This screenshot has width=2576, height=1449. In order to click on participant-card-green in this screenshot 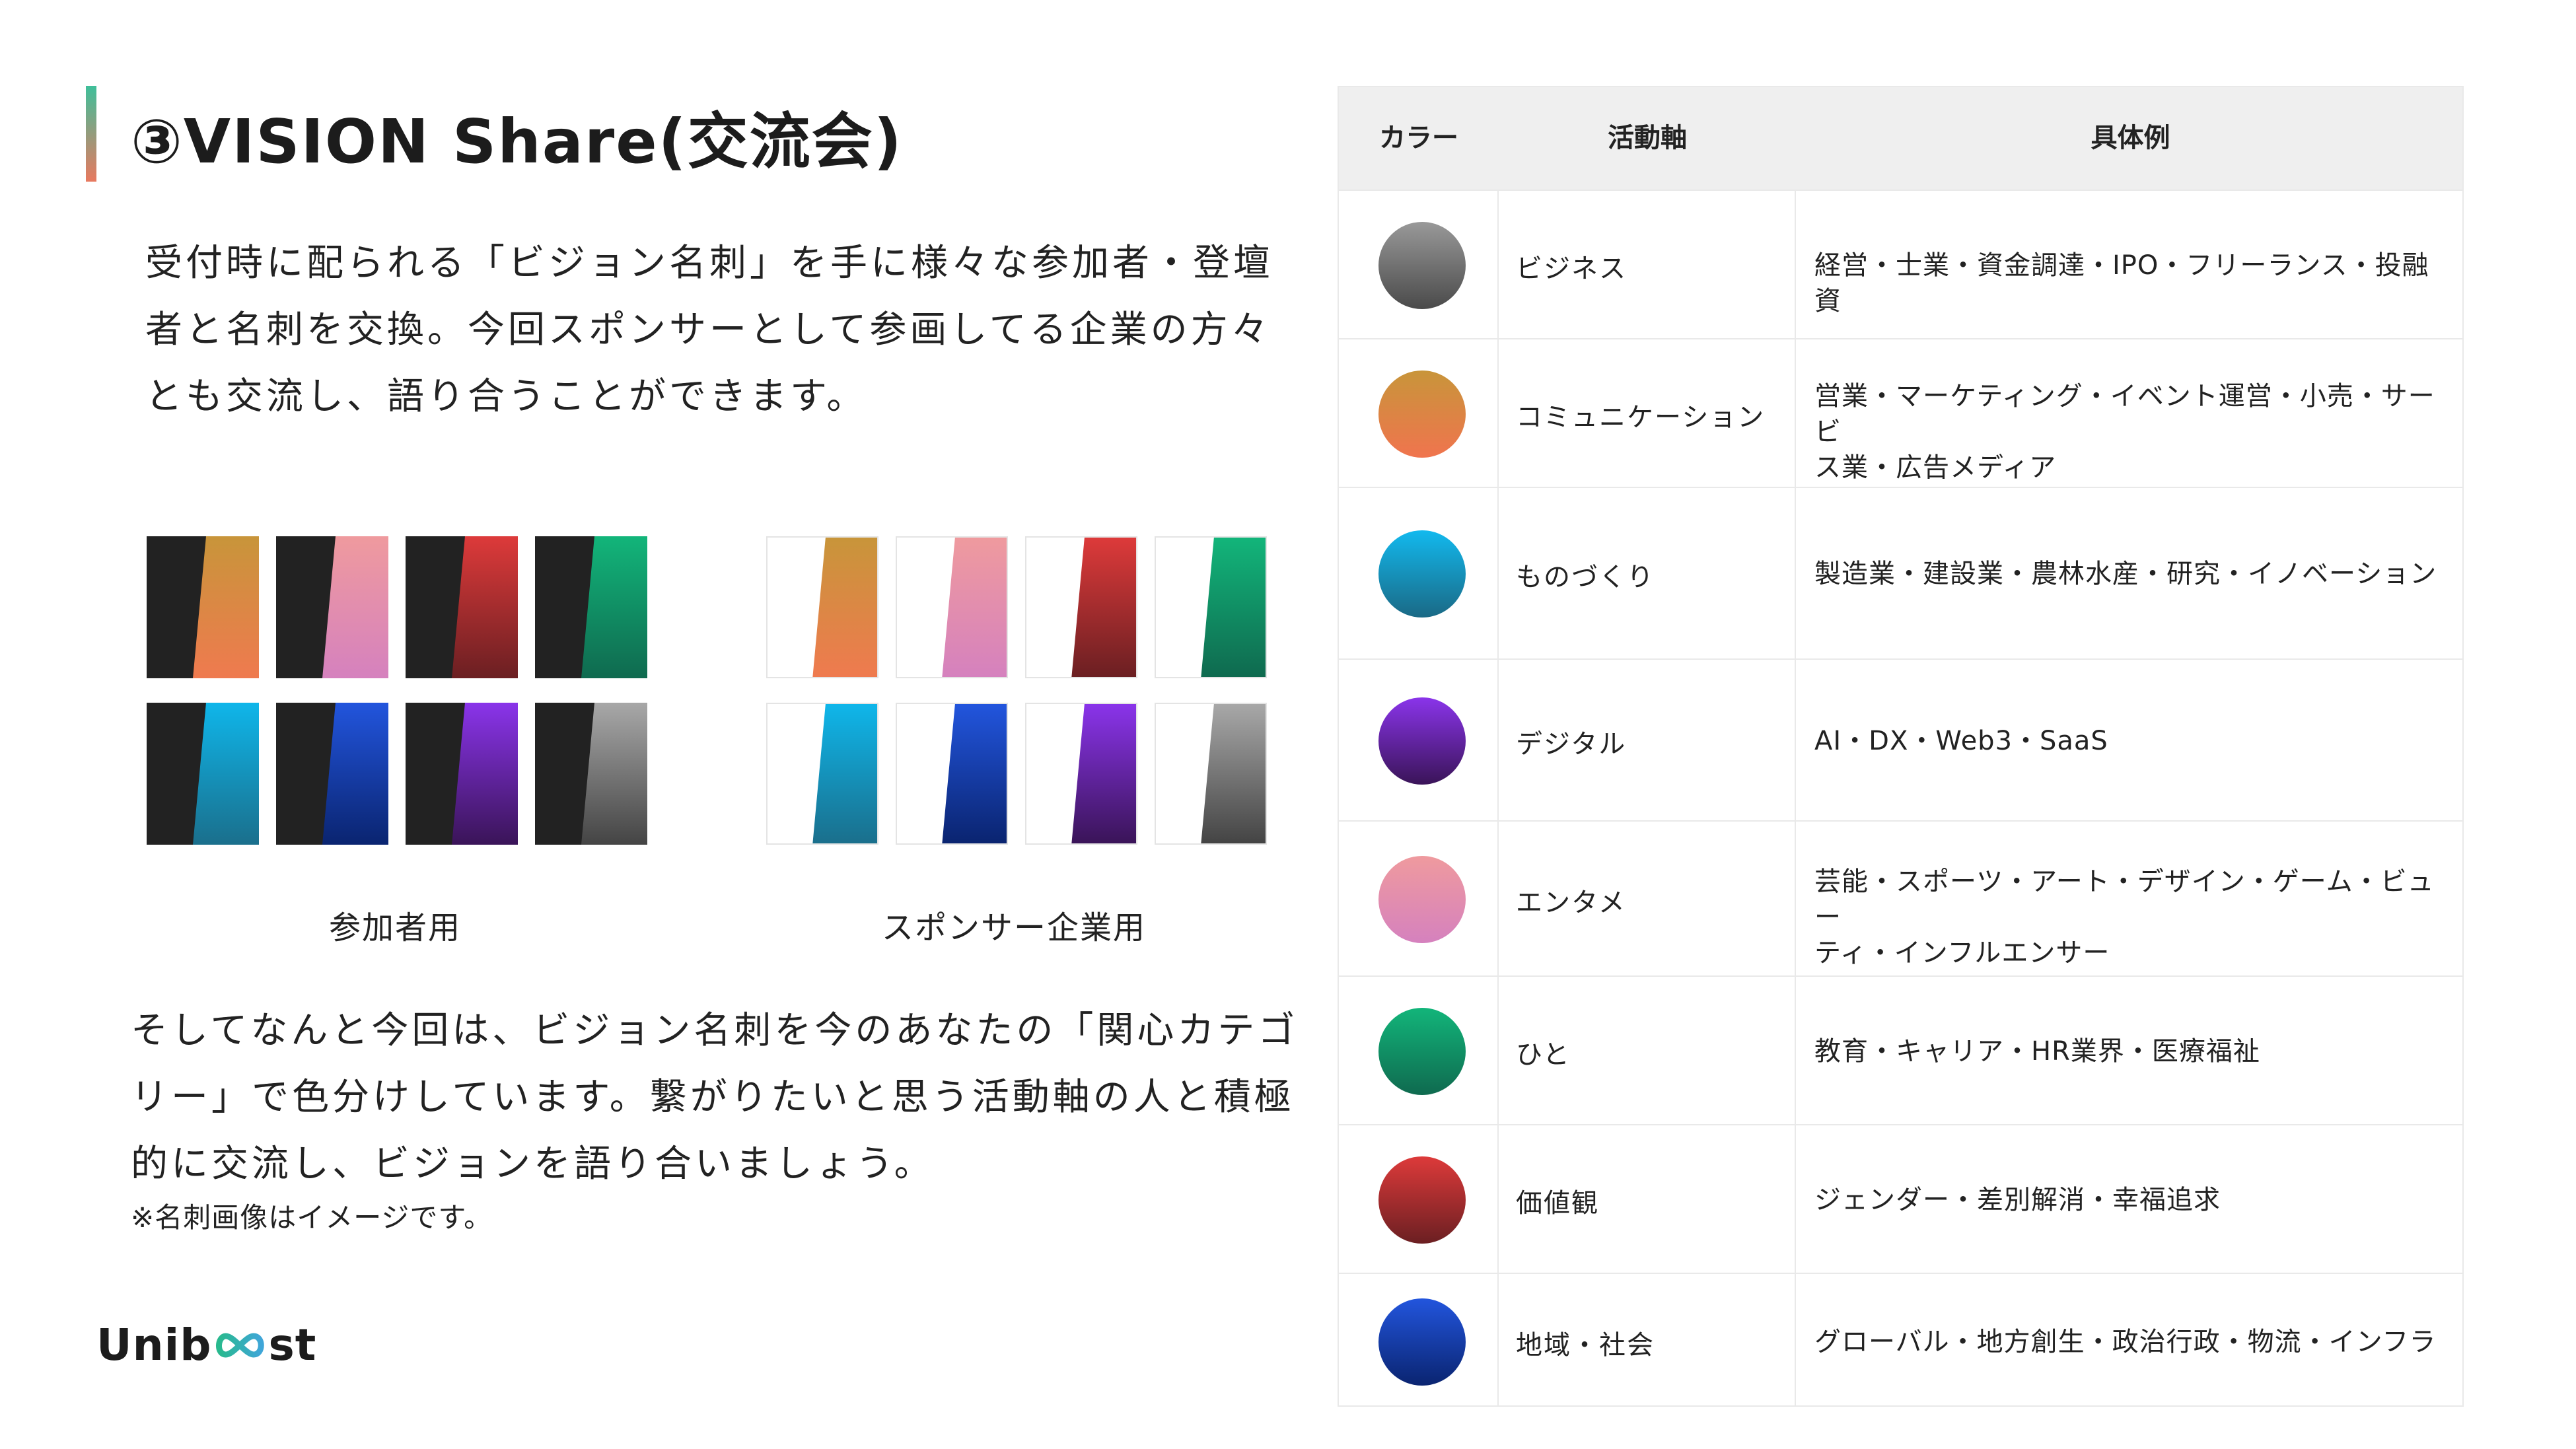, I will do `click(591, 607)`.